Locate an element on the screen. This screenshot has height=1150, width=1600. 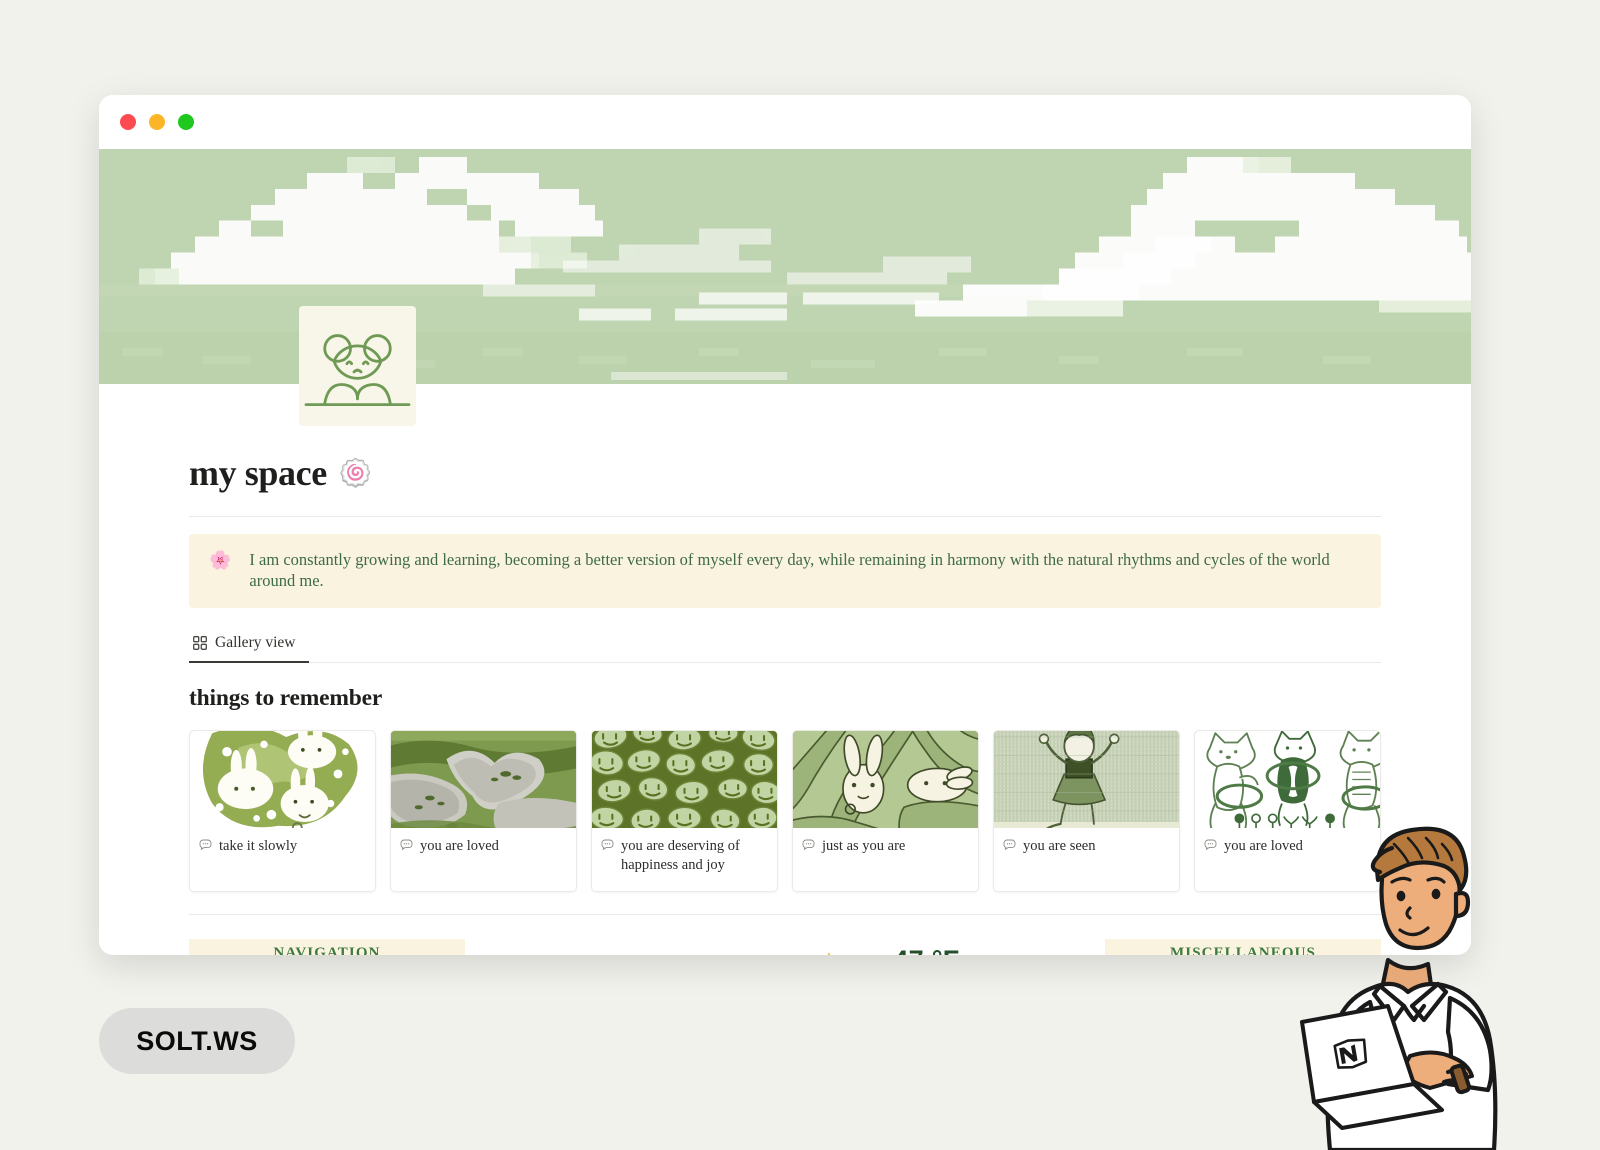
weather-location: SAN FRANCISCO WEATHER is located at coordinates (678, 953).